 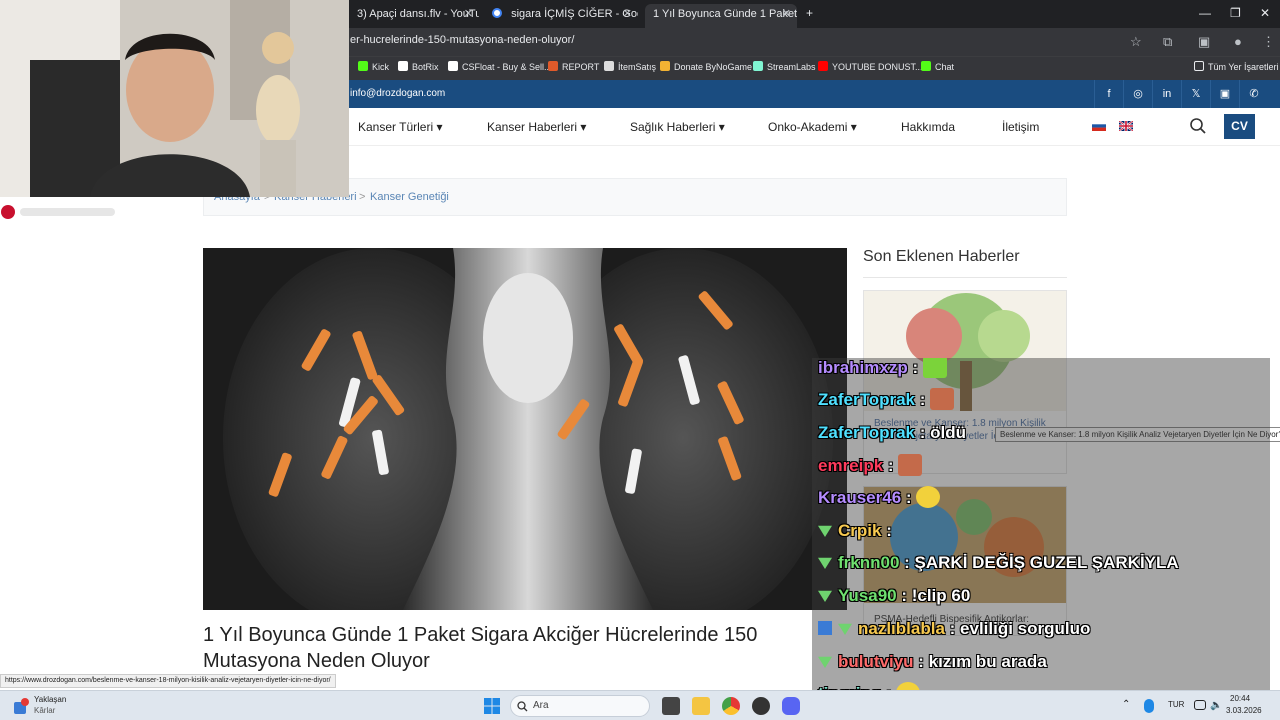 I want to click on bookmark-label: StreamLabs, so click(x=791, y=67).